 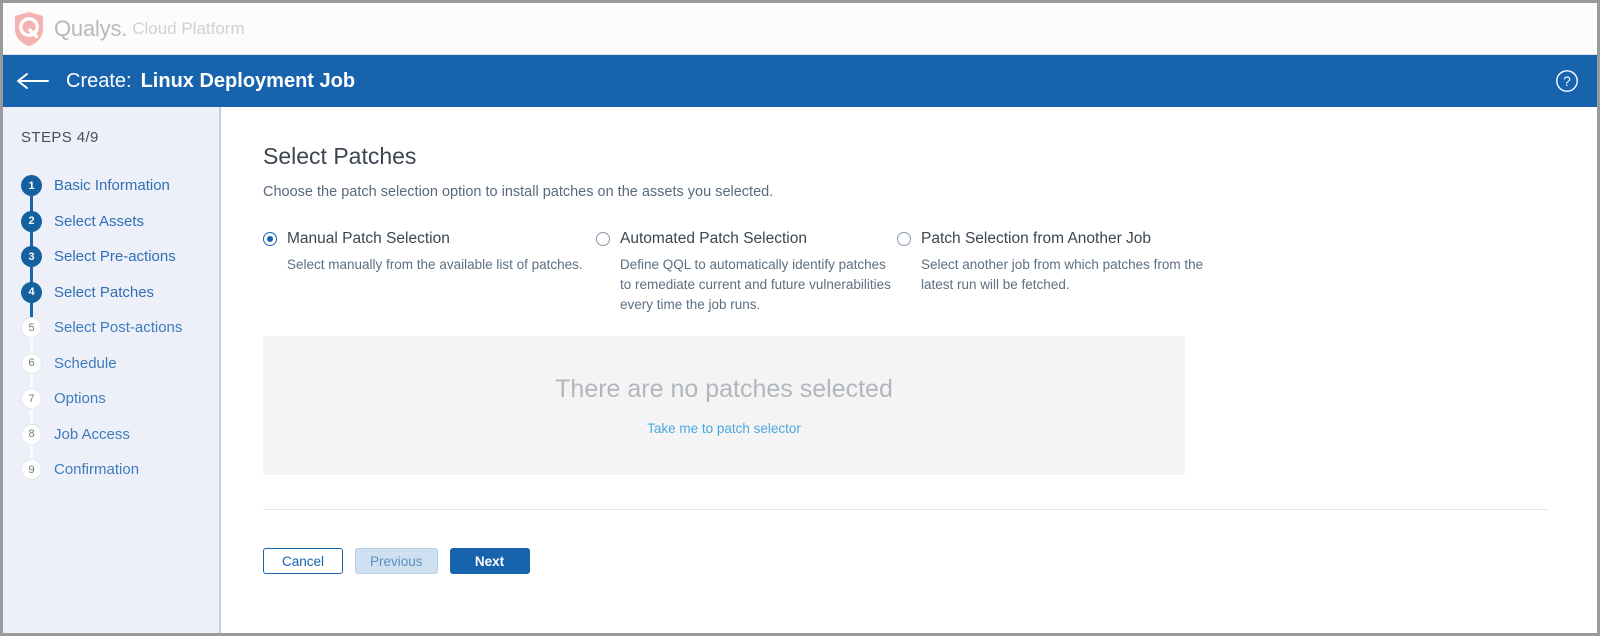 I want to click on help-circle-icon: ?, so click(x=1567, y=81).